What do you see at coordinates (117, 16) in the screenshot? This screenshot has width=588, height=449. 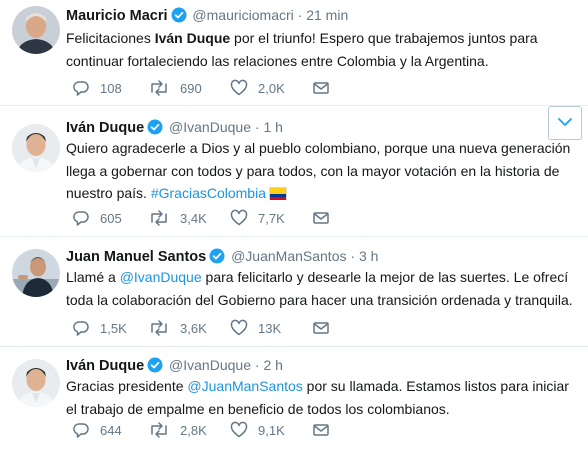 I see `author-name: Mauricio Macri` at bounding box center [117, 16].